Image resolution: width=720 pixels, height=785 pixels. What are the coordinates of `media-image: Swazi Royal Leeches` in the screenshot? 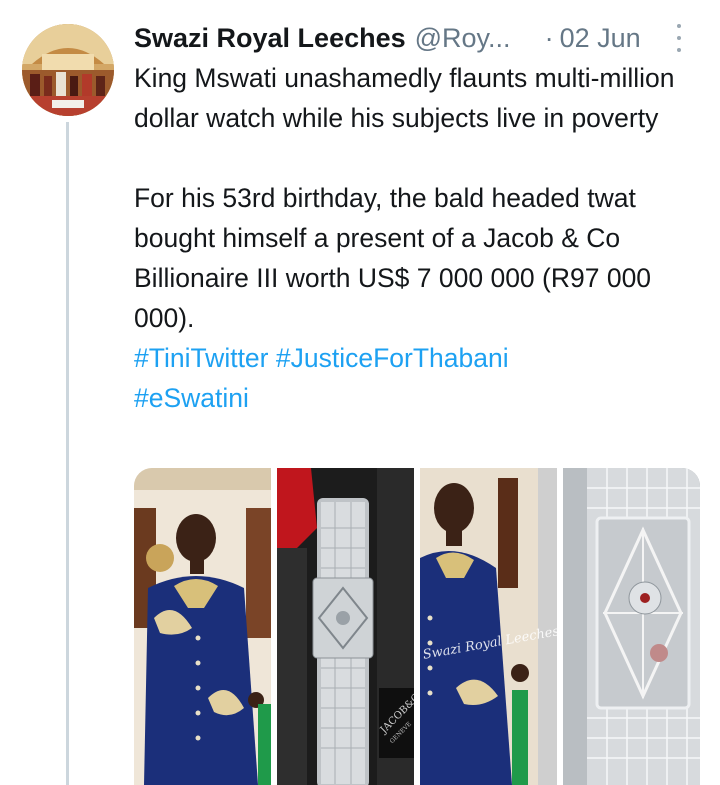 It's located at (488, 626).